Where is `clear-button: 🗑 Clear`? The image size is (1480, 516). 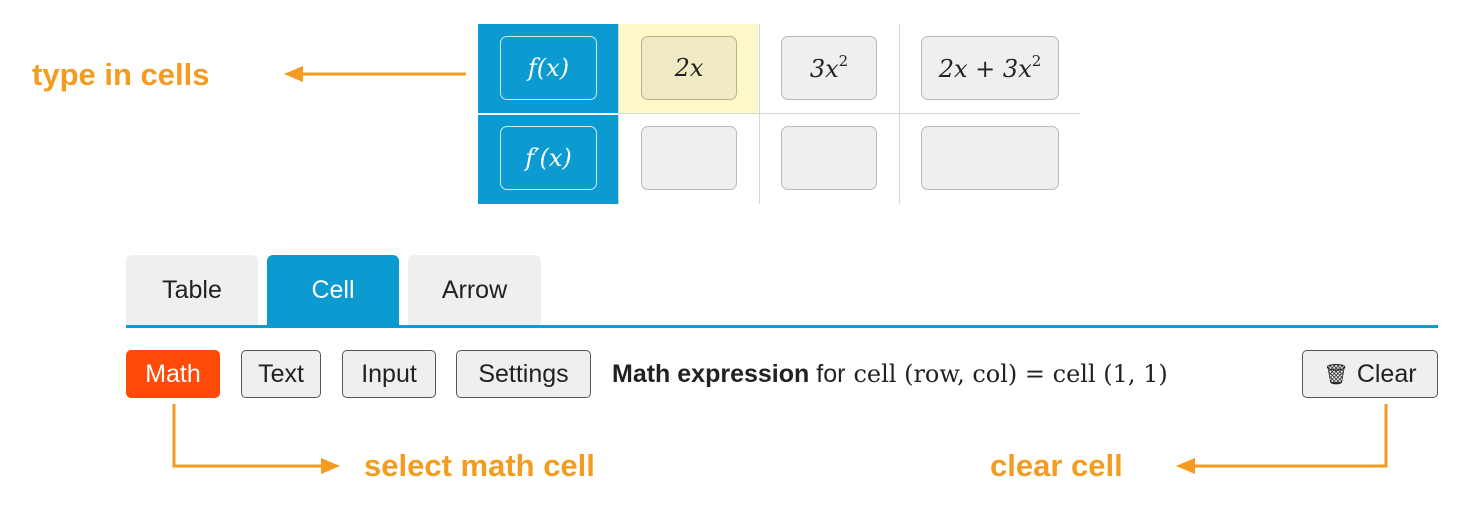
clear-button: 🗑 Clear is located at coordinates (1370, 374).